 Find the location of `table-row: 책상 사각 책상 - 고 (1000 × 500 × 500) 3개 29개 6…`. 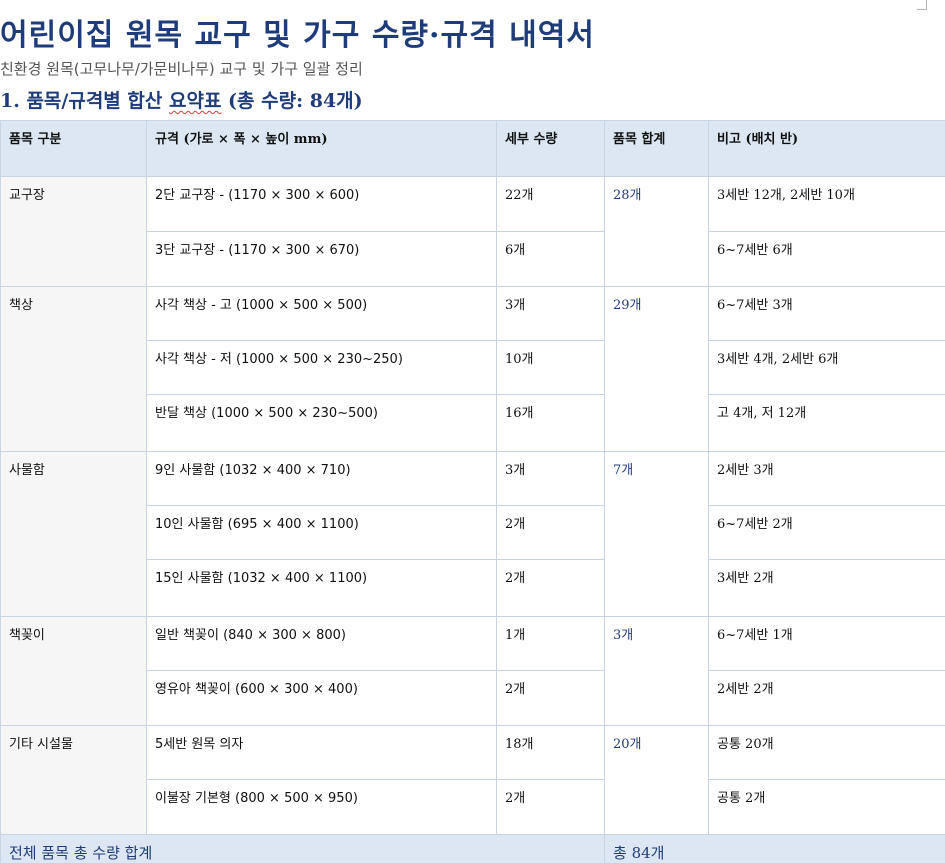

table-row: 책상 사각 책상 - 고 (1000 × 500 × 500) 3개 29개 6… is located at coordinates (473, 314).